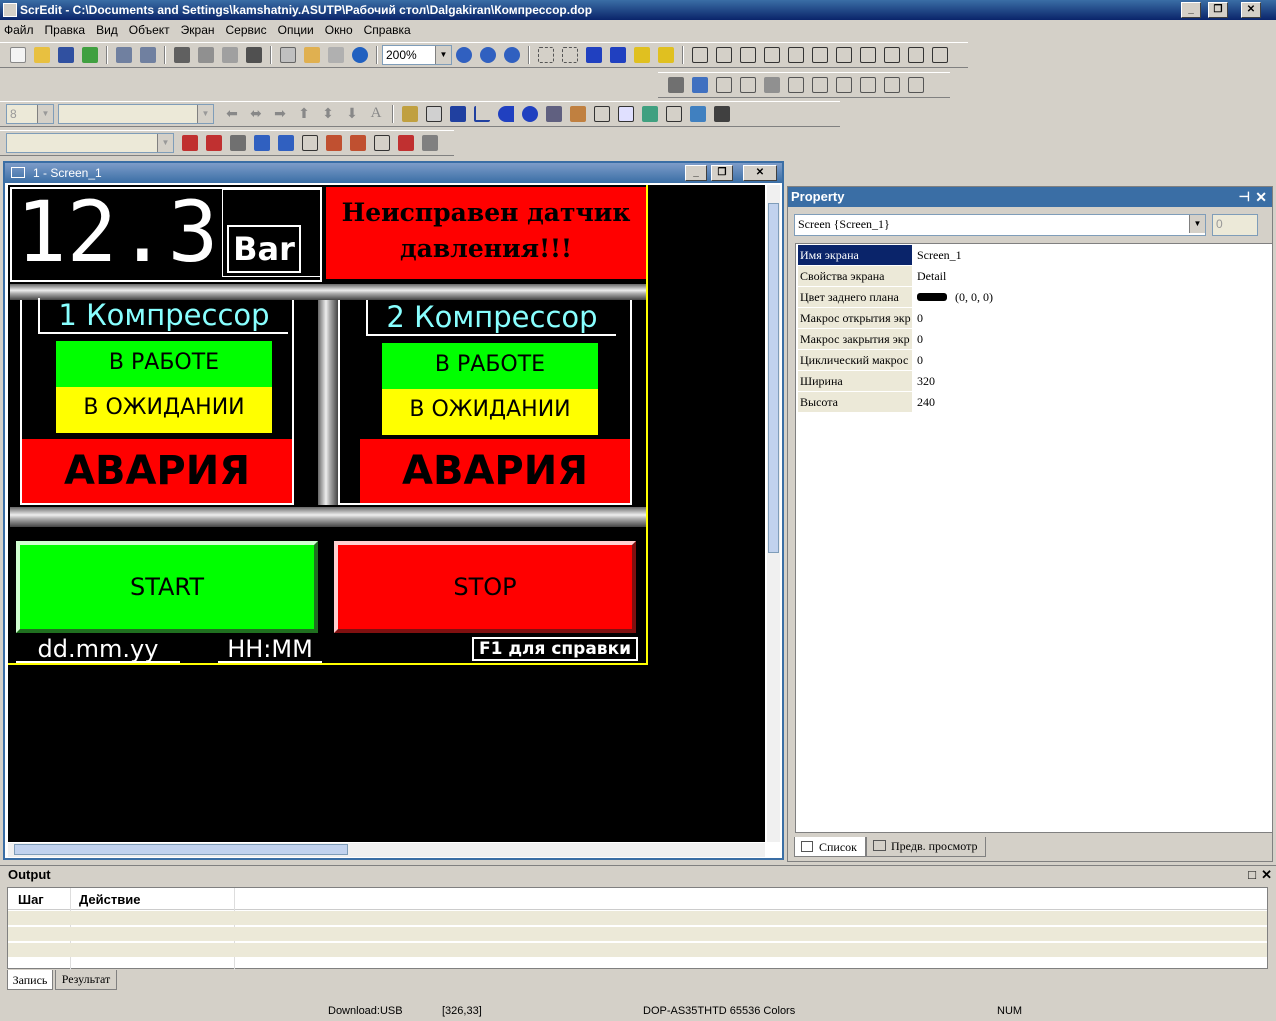 Image resolution: width=1276 pixels, height=1021 pixels. What do you see at coordinates (238, 143) in the screenshot?
I see `screen-props-icon` at bounding box center [238, 143].